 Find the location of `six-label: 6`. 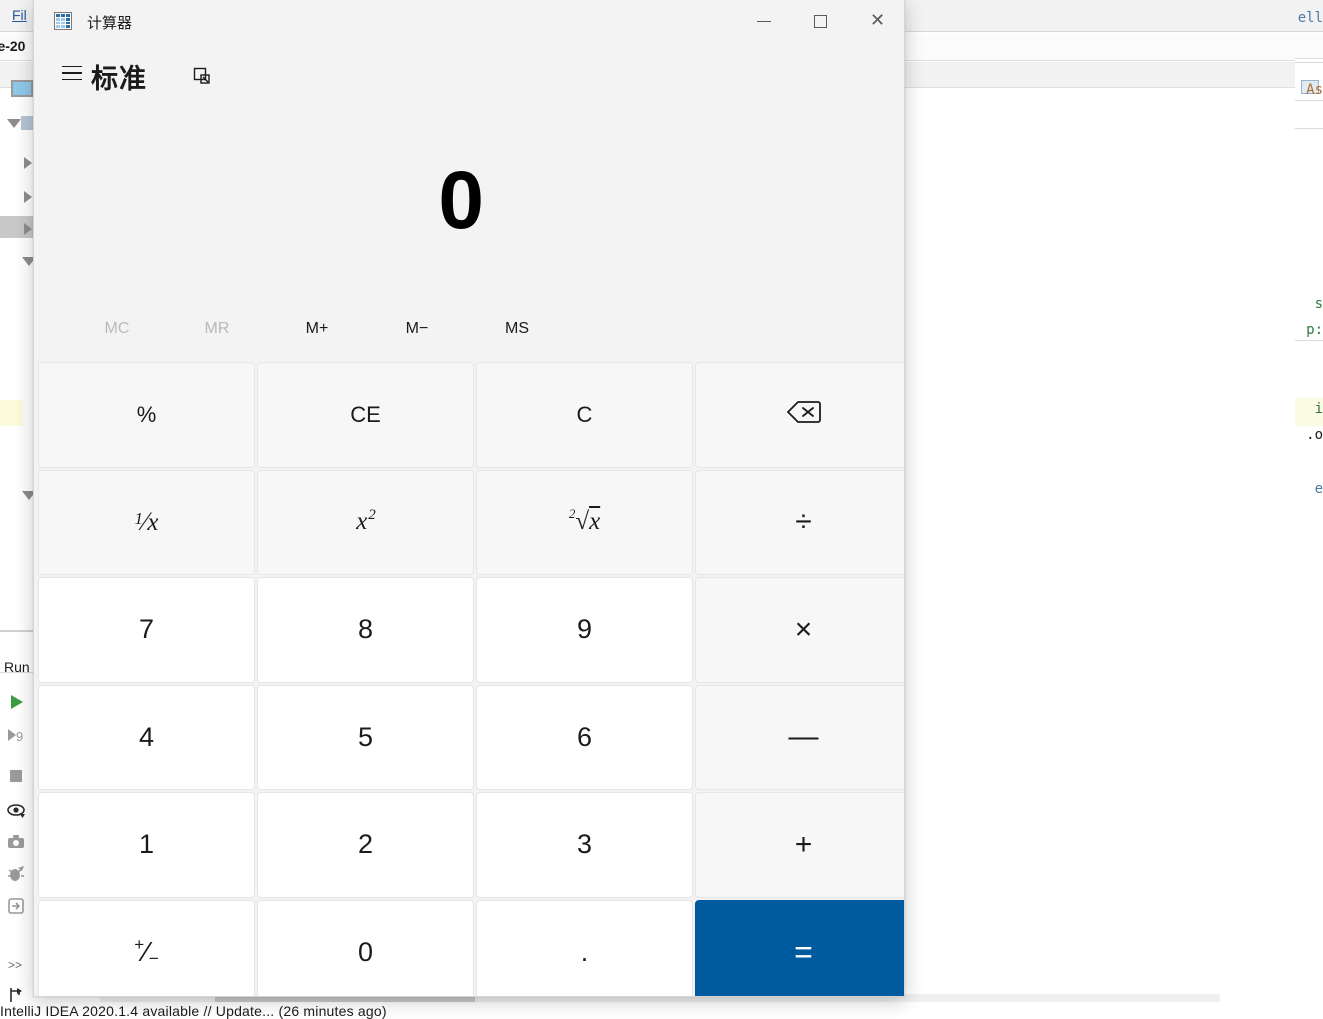

six-label: 6 is located at coordinates (584, 737).